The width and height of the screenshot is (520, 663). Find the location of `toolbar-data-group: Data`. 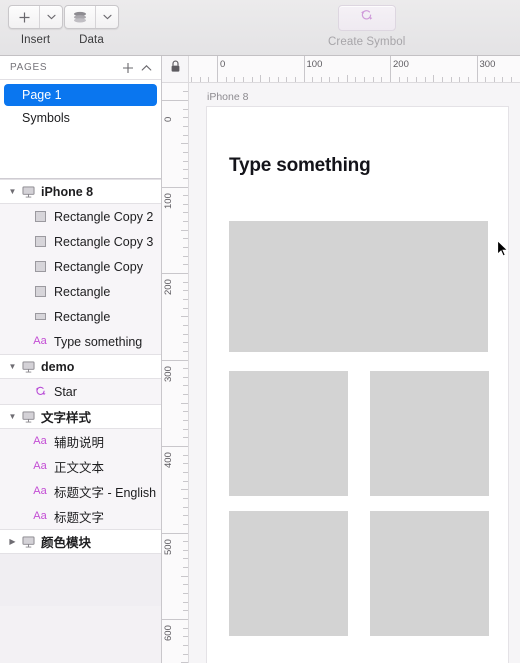

toolbar-data-group: Data is located at coordinates (91, 26).